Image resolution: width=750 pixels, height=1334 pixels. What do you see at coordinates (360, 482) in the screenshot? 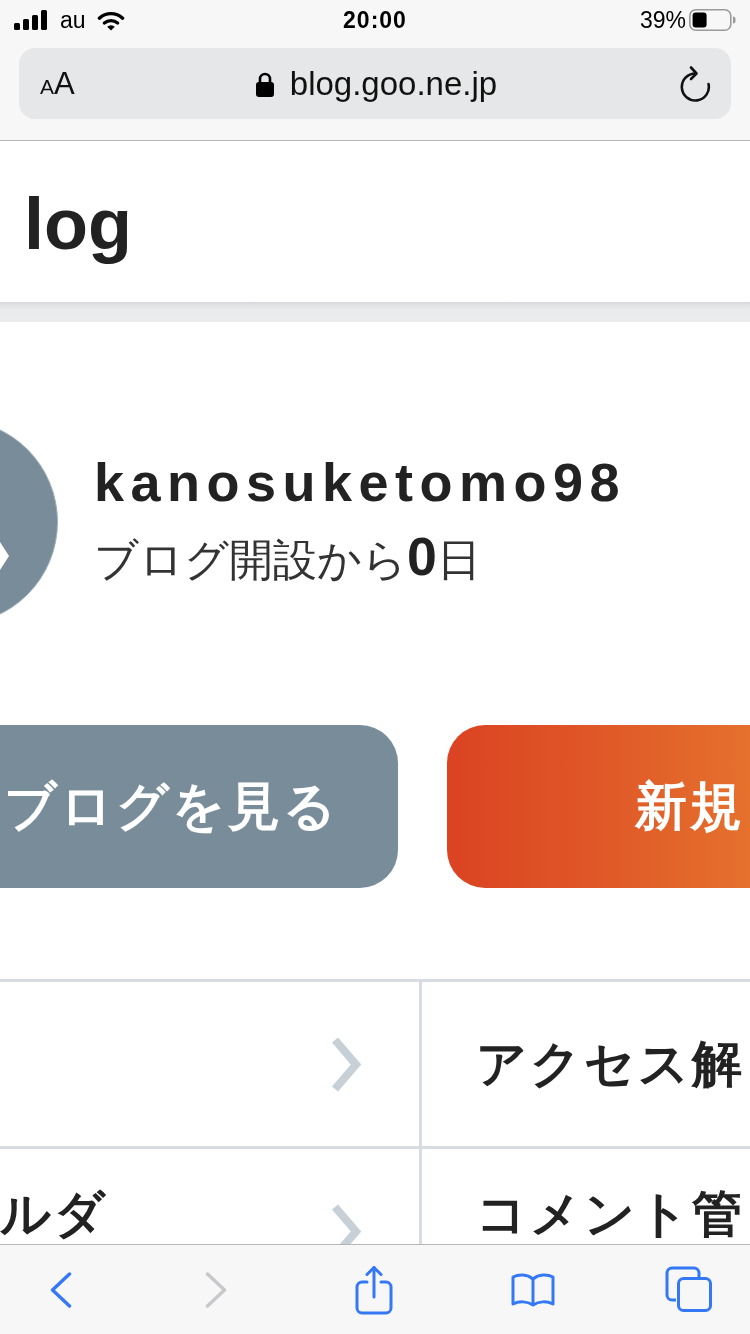
I see `username: kanosuketomo98` at bounding box center [360, 482].